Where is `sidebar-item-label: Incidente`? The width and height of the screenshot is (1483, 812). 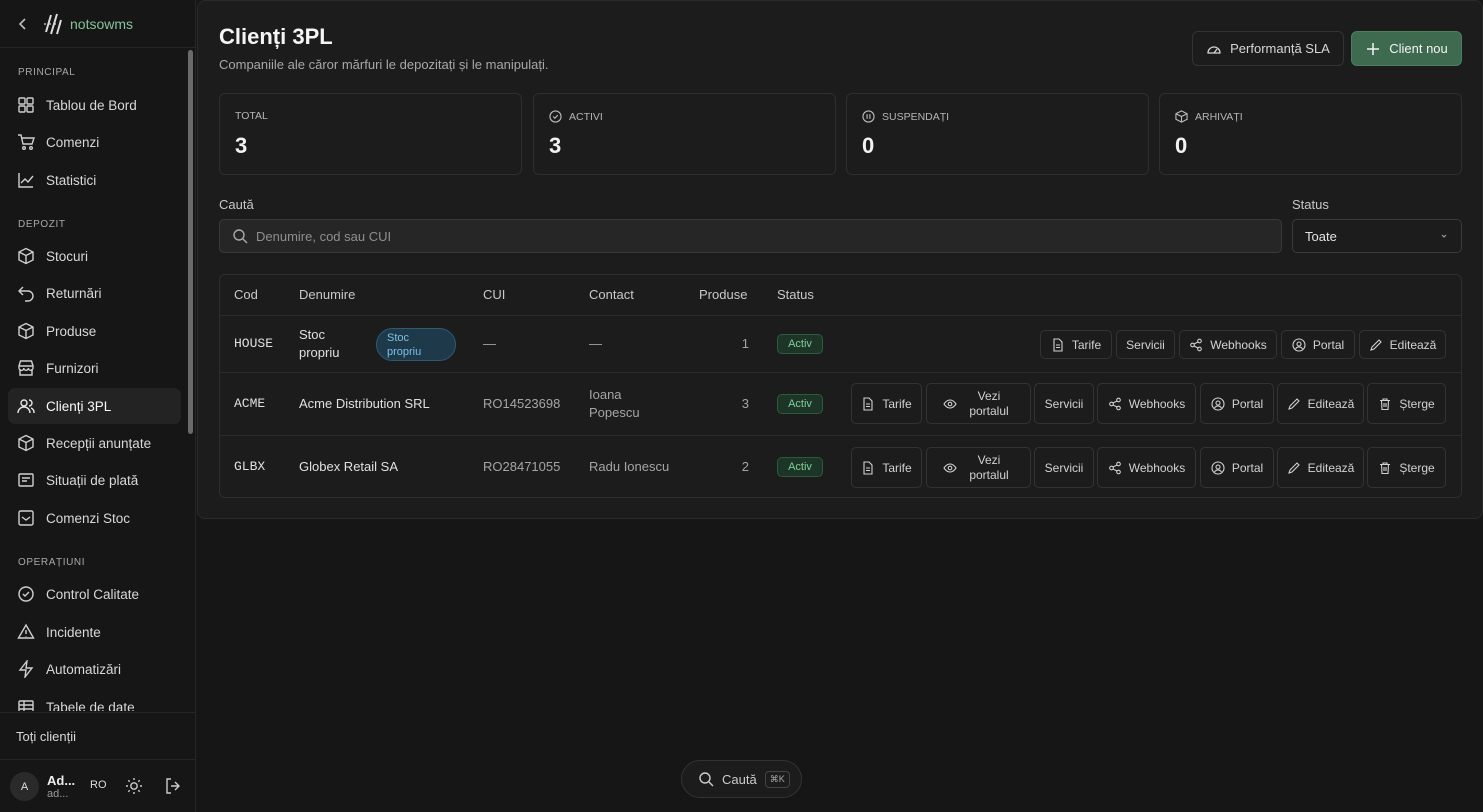 sidebar-item-label: Incidente is located at coordinates (73, 632).